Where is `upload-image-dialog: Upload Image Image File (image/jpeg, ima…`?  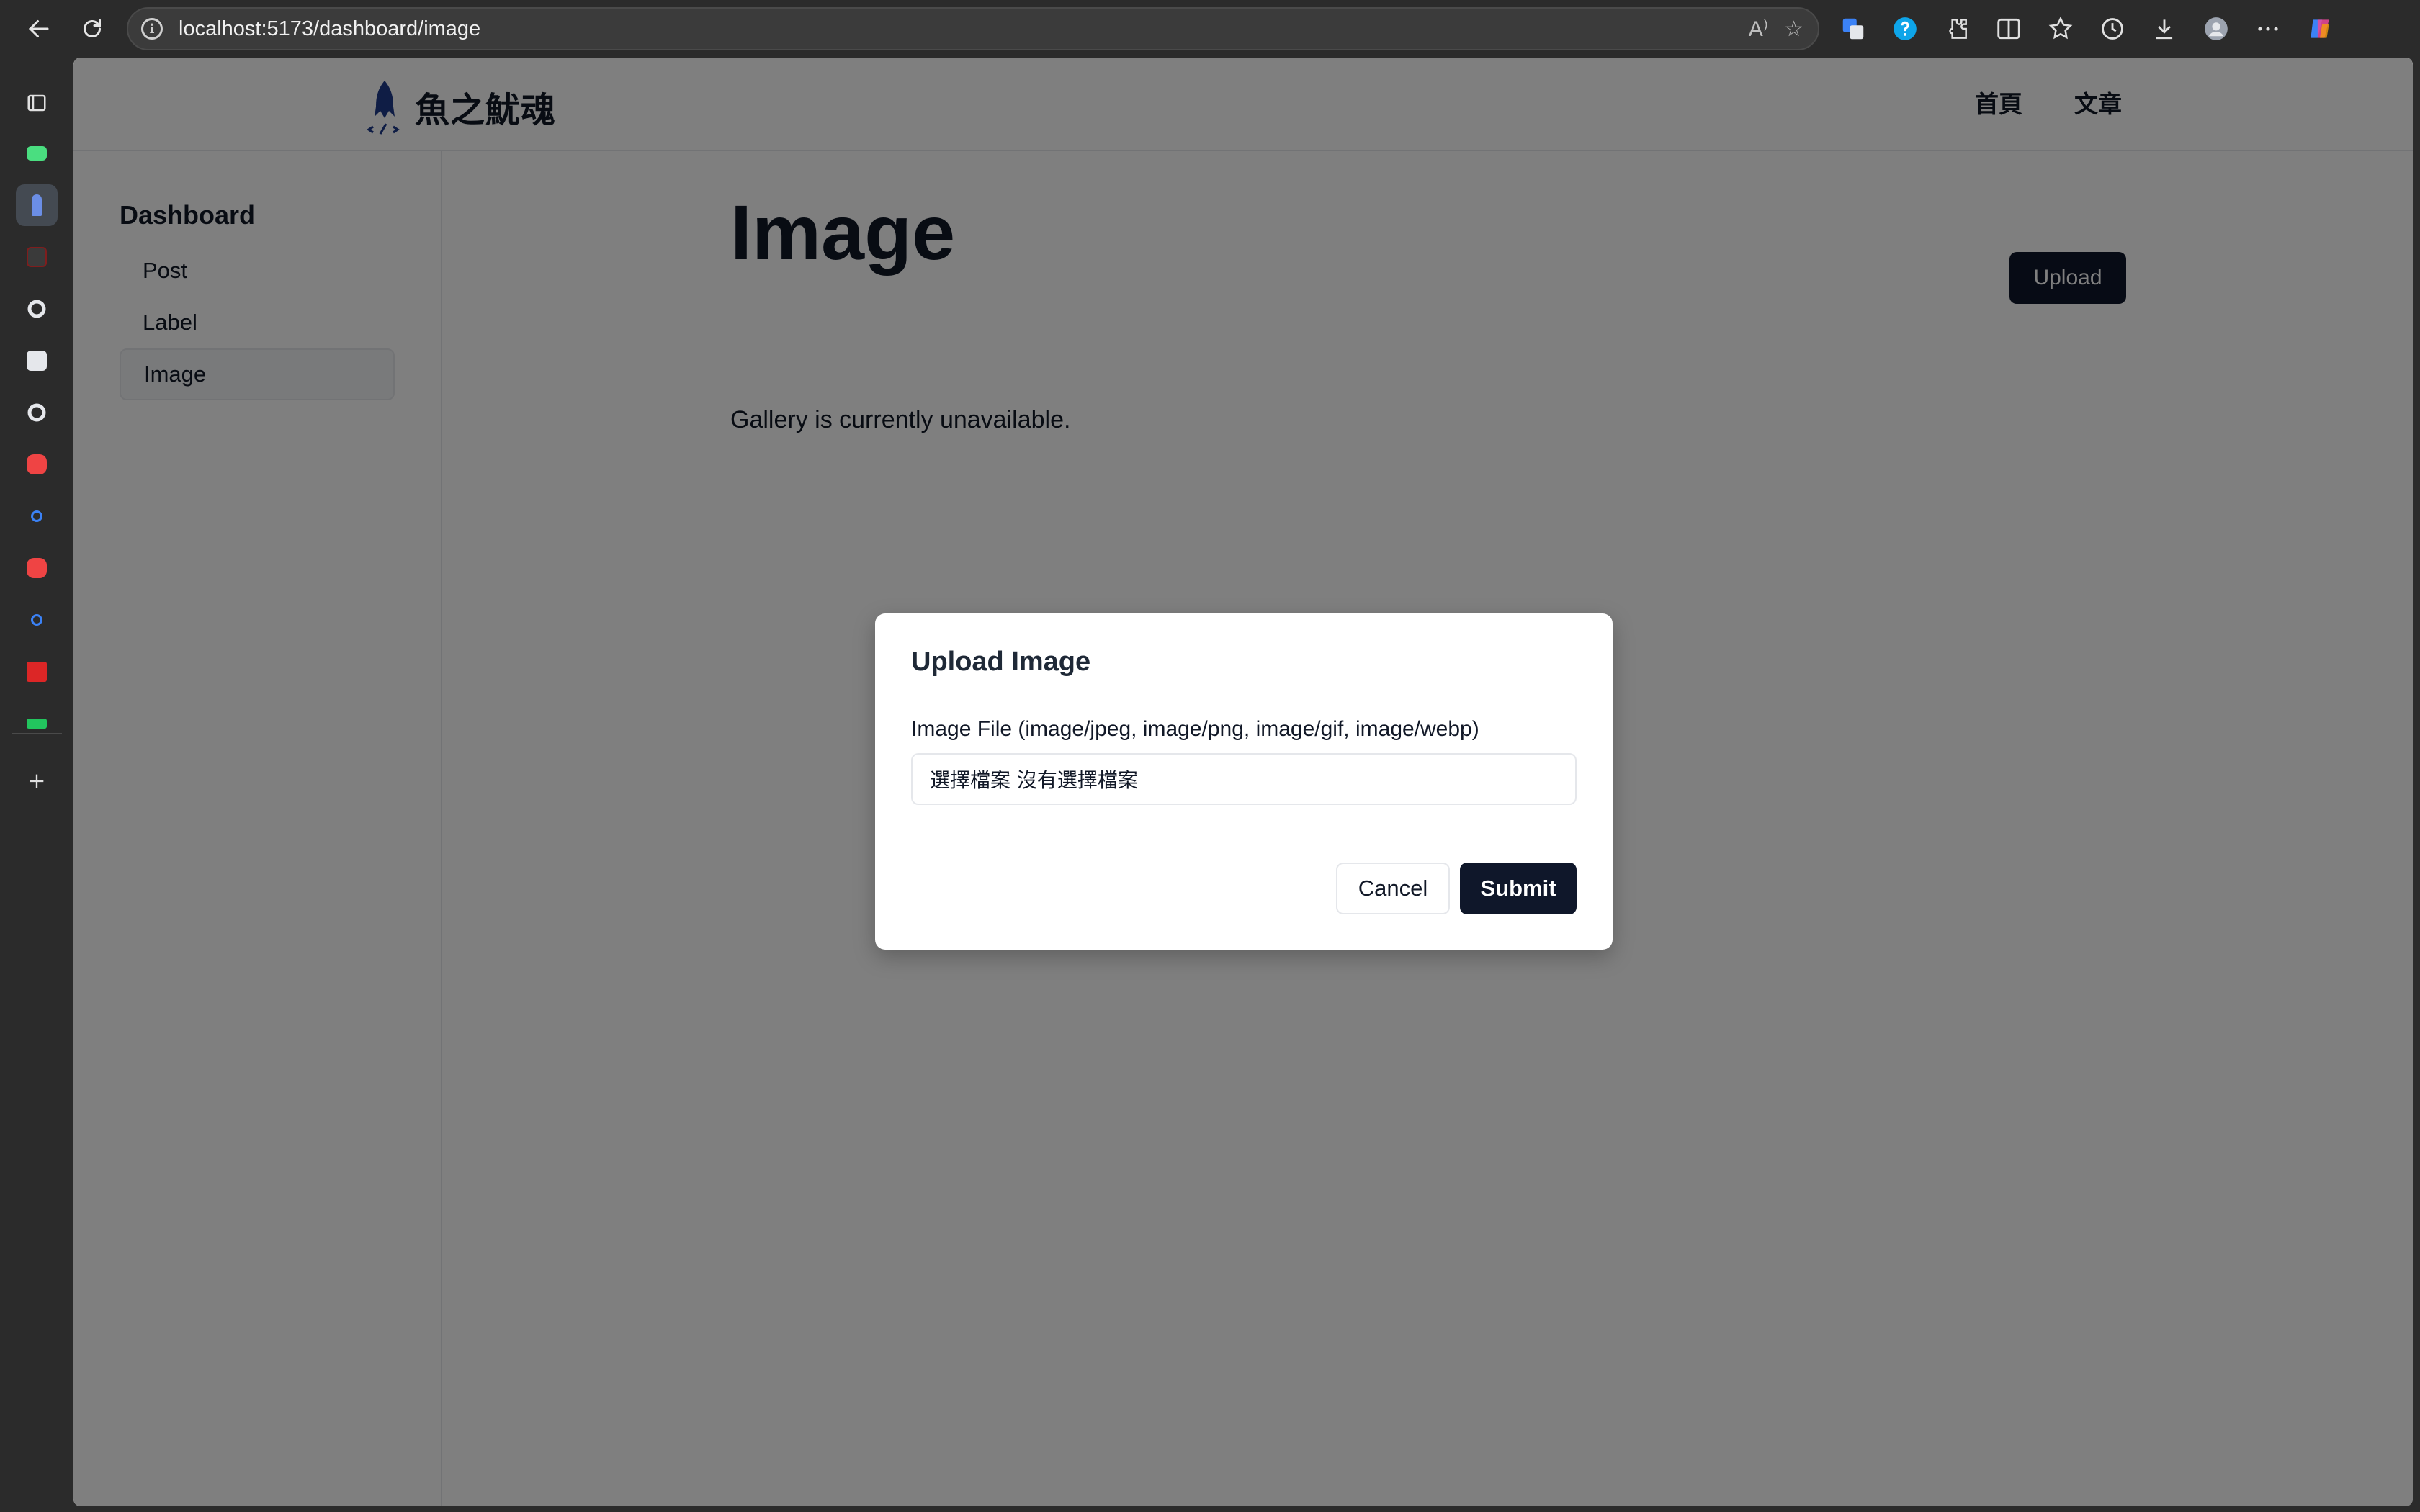 upload-image-dialog: Upload Image Image File (image/jpeg, ima… is located at coordinates (1244, 781).